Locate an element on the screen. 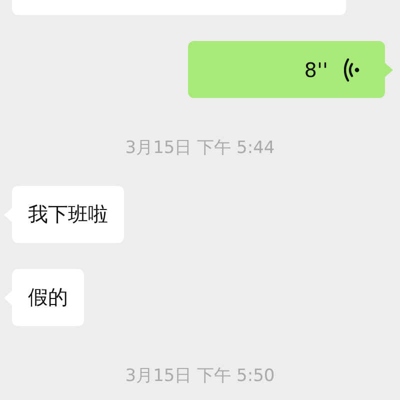  timestamp: 3月15日 下午 5:50 is located at coordinates (200, 376).